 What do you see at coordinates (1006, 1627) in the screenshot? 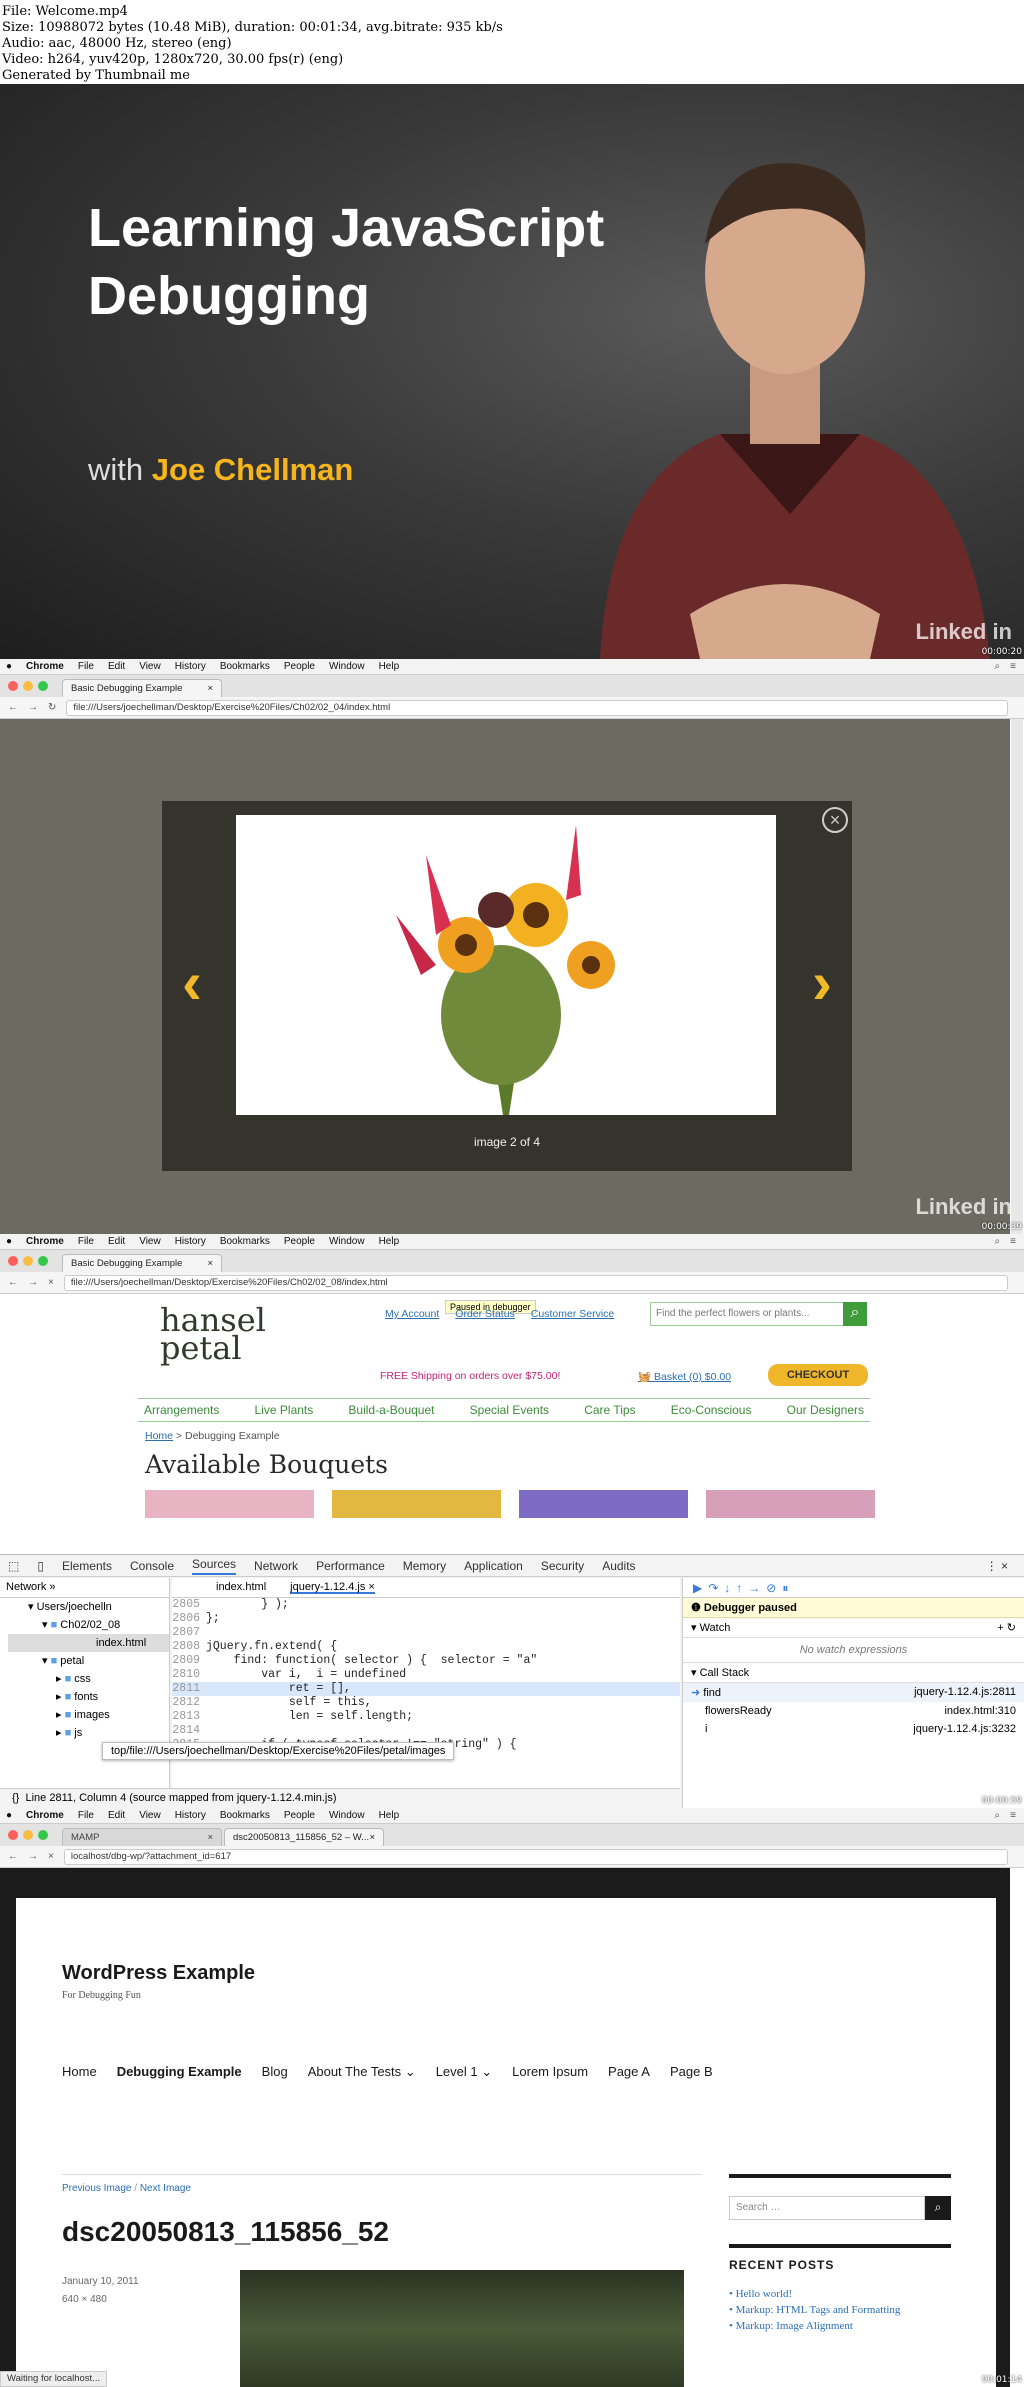
I see `add-refresh-icon: + ↻` at bounding box center [1006, 1627].